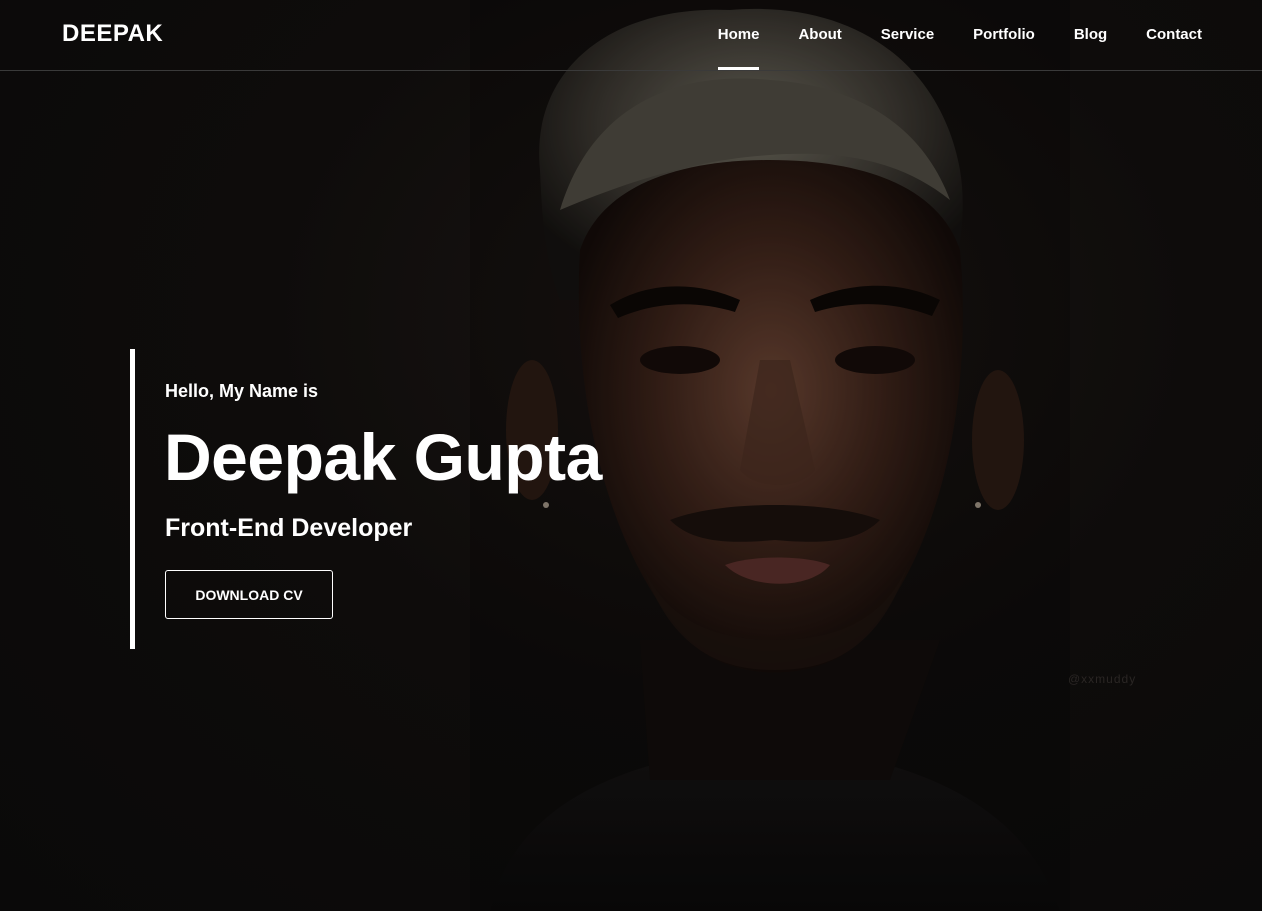 The height and width of the screenshot is (911, 1262). I want to click on hero-role: Front-End Developer, so click(289, 528).